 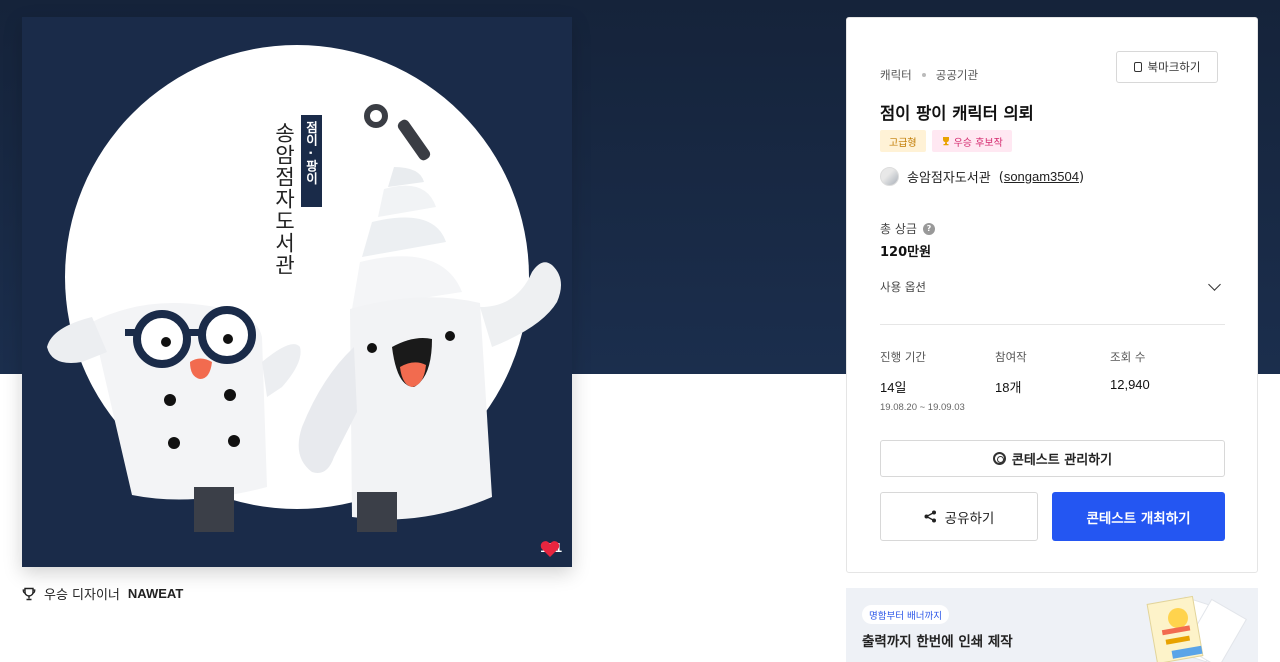 I want to click on winning-designer: 우승 디자이너 NAWEAT, so click(x=102, y=593).